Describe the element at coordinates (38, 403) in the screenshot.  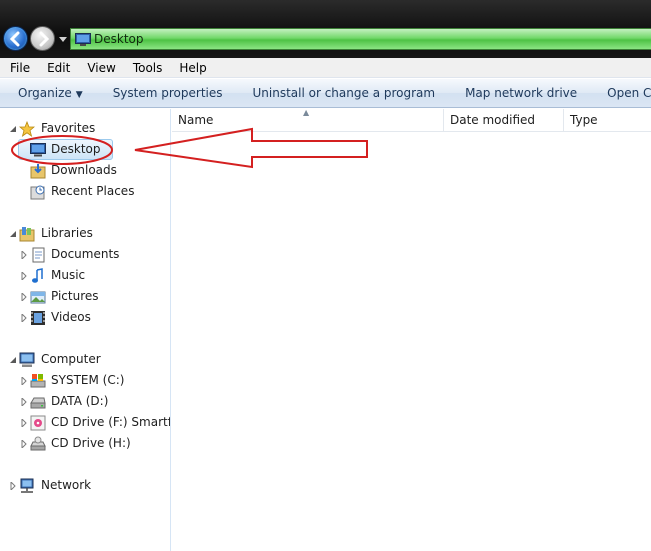
I see `hard-drive-icon` at that location.